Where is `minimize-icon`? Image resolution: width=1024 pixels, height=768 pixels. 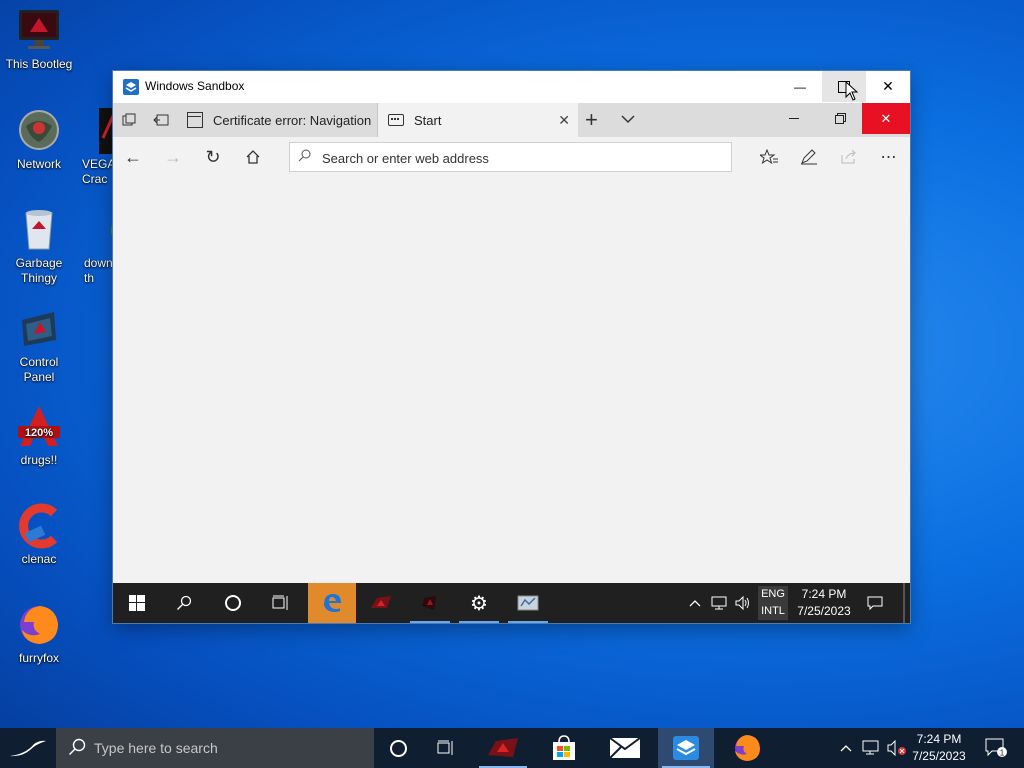 minimize-icon is located at coordinates (794, 118).